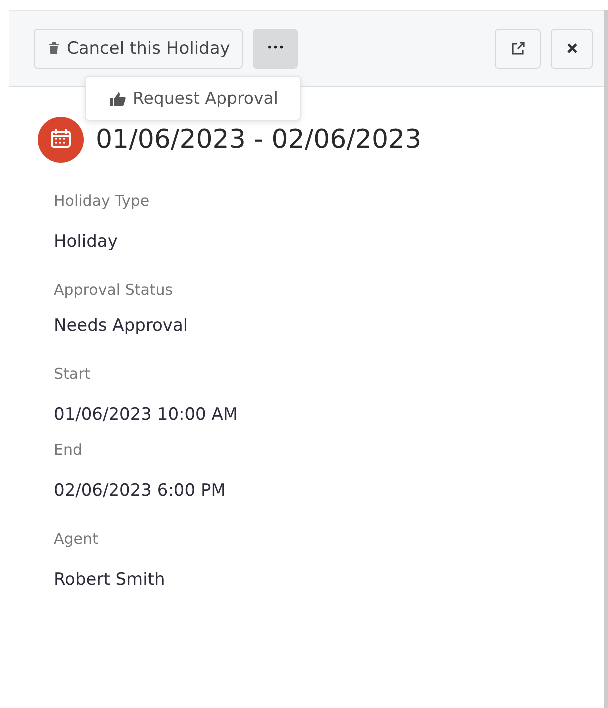 The width and height of the screenshot is (608, 708). What do you see at coordinates (147, 415) in the screenshot?
I see `field-value: 01/06/2023 10:00 AM` at bounding box center [147, 415].